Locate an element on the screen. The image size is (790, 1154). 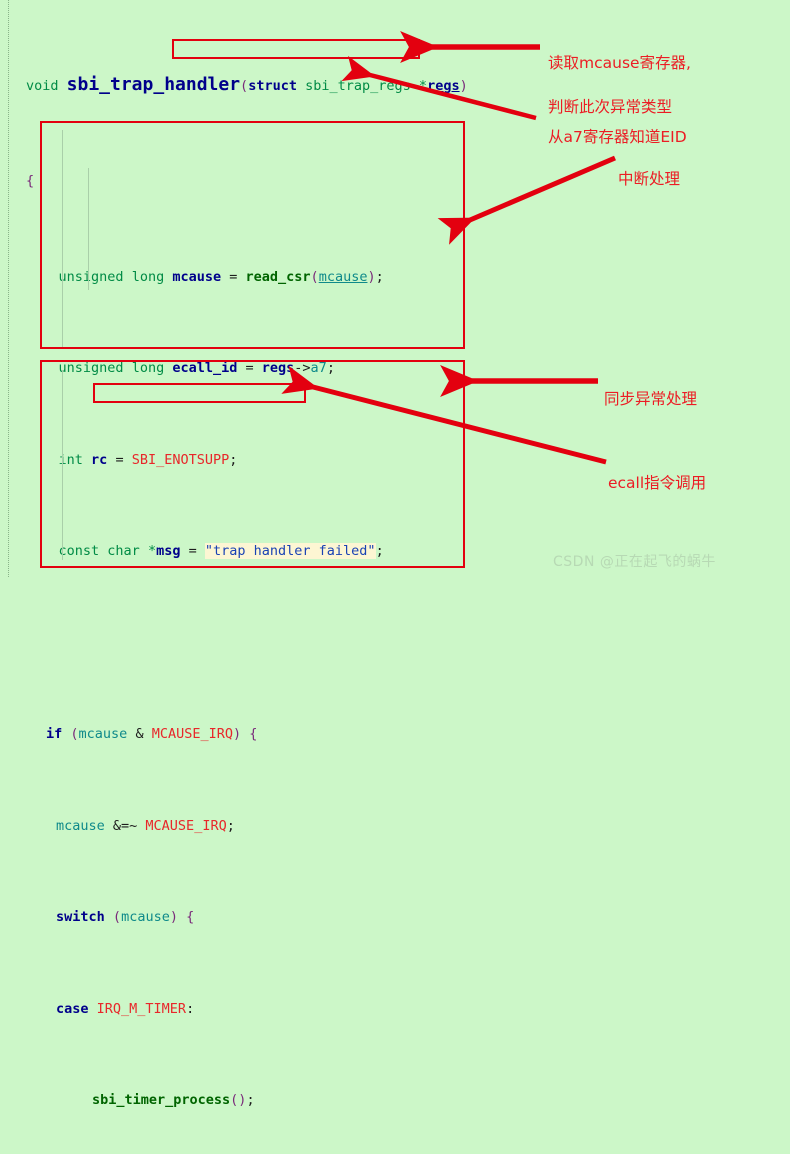
annotation-irq-handling: 中断处理 is located at coordinates (649, 179).